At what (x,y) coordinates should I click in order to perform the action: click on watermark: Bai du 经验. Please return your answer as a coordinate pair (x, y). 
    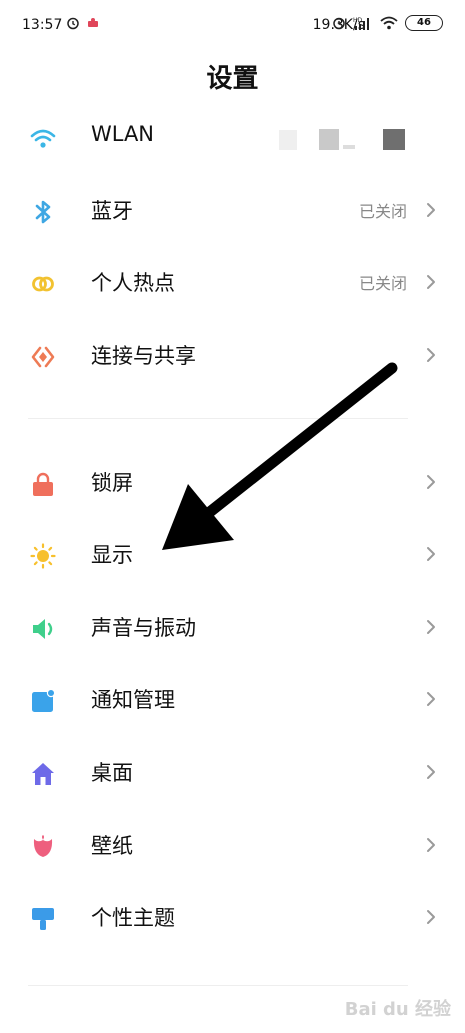
    Looking at the image, I should click on (397, 1009).